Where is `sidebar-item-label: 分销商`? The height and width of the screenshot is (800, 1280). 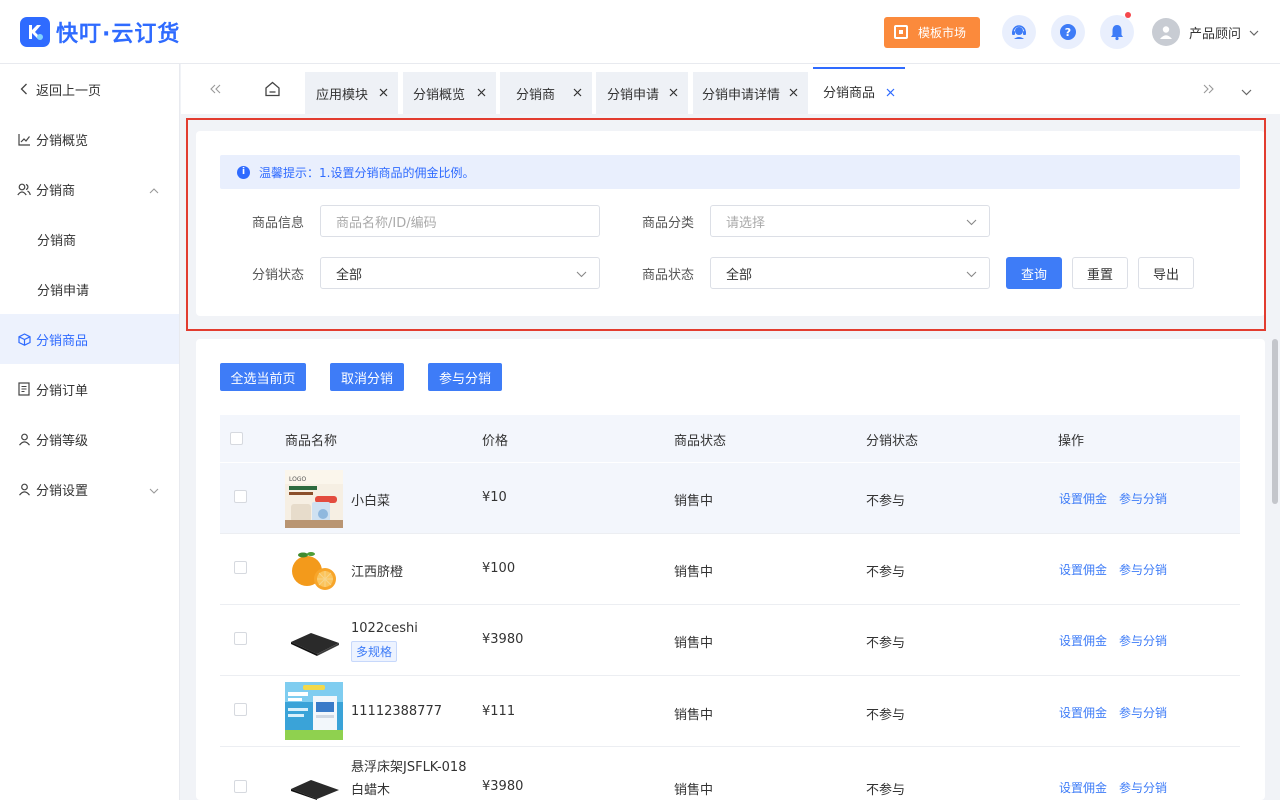 sidebar-item-label: 分销商 is located at coordinates (57, 241).